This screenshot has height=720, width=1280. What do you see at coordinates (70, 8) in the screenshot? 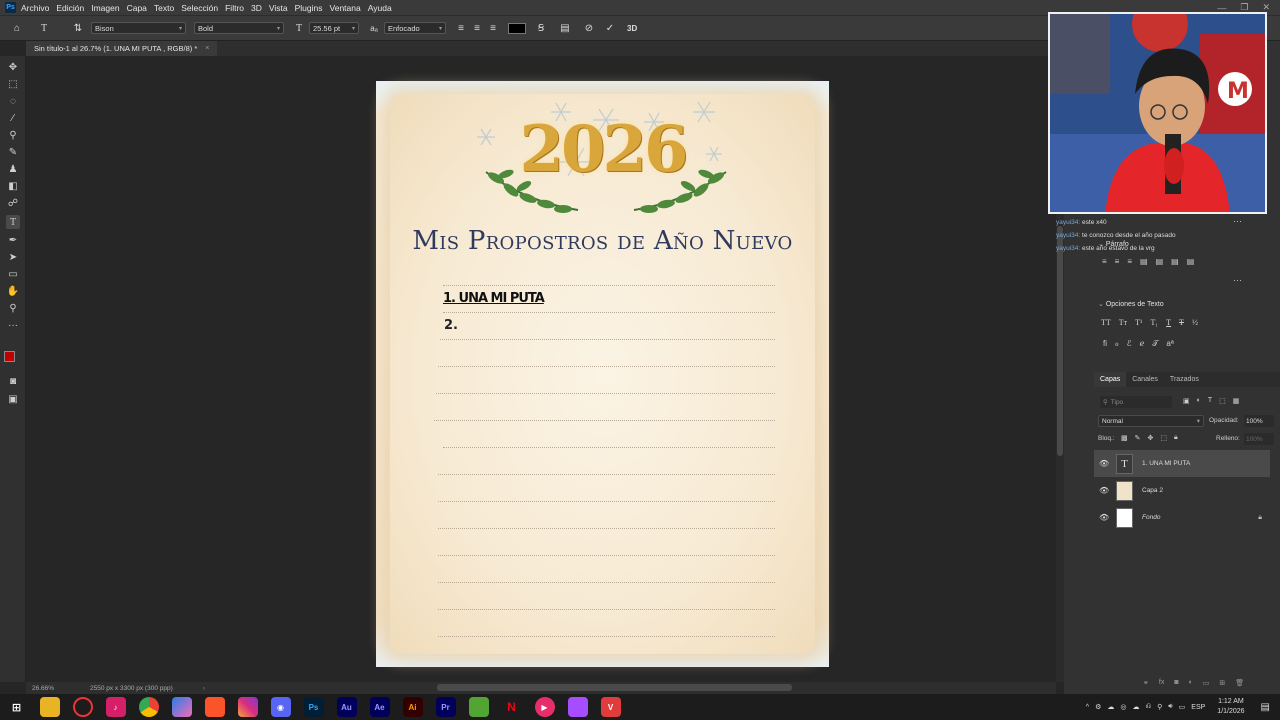
I see `menu-edicion: Edición` at bounding box center [70, 8].